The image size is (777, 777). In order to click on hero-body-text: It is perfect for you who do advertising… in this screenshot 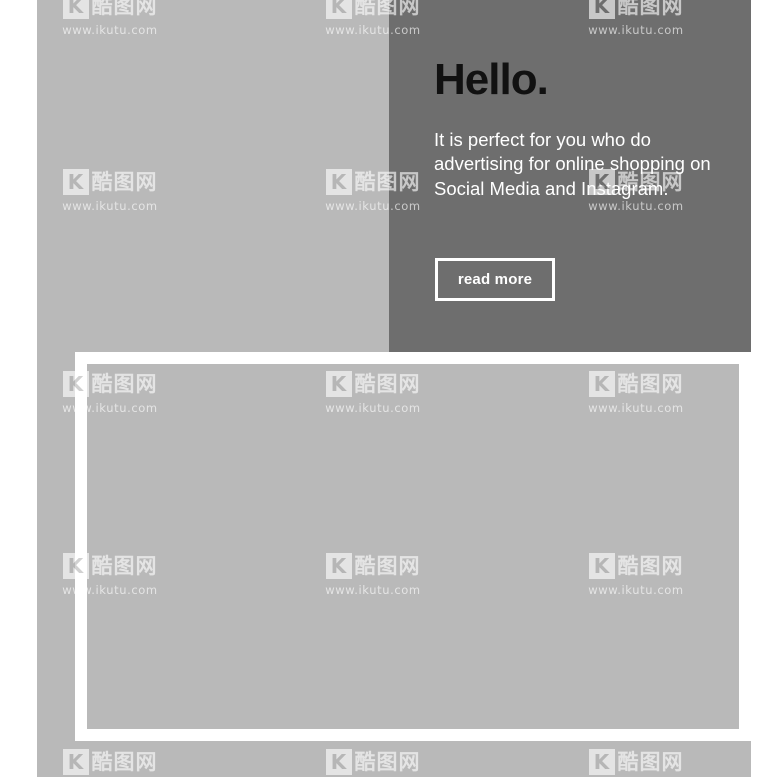, I will do `click(572, 164)`.